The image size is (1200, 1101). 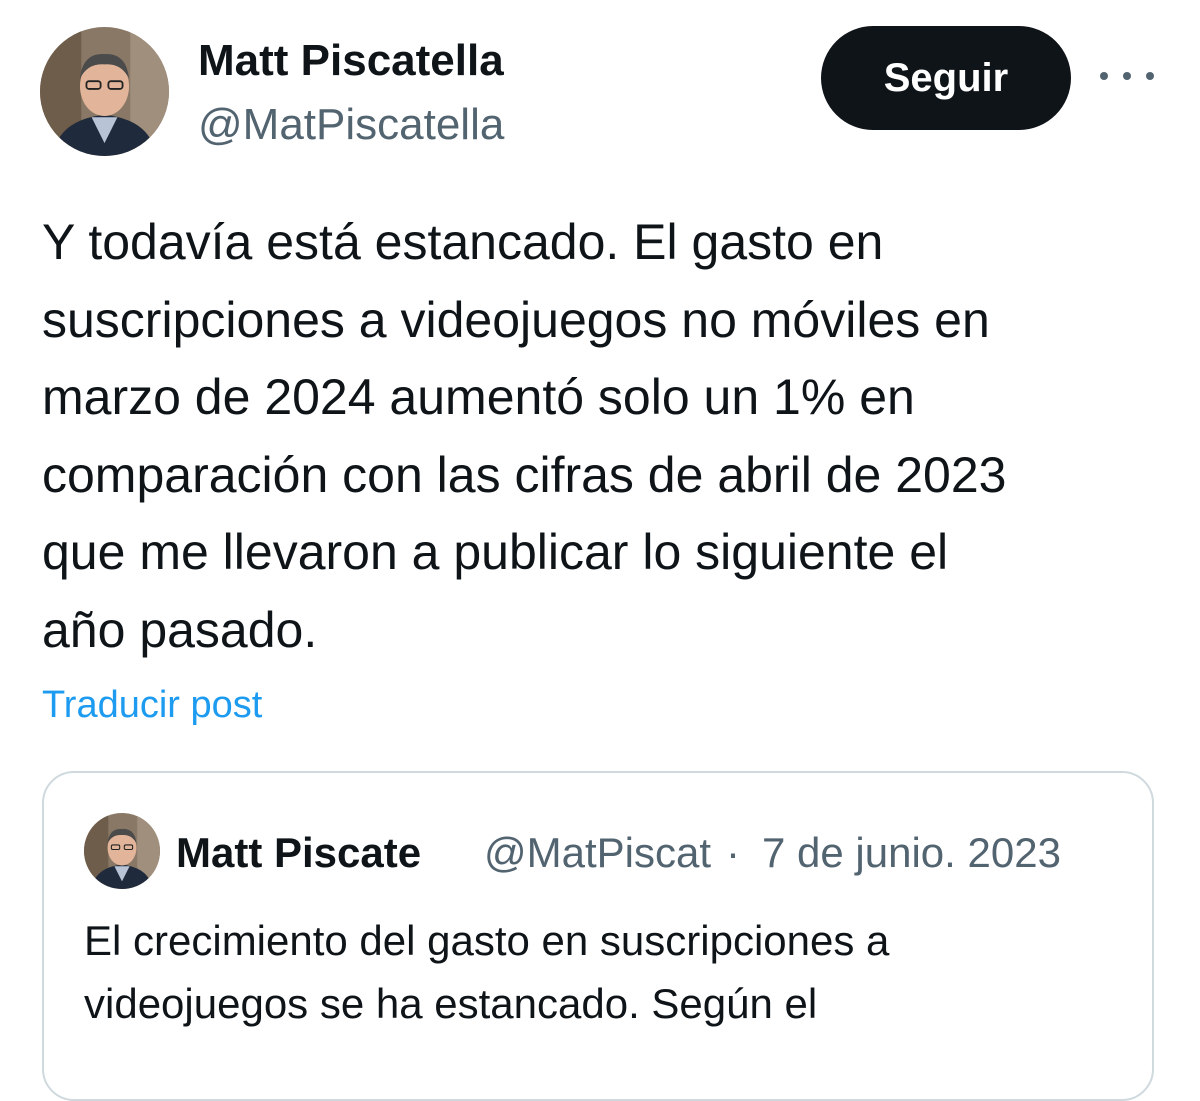 I want to click on quoted-author-name: Matt Piscate, so click(x=299, y=852).